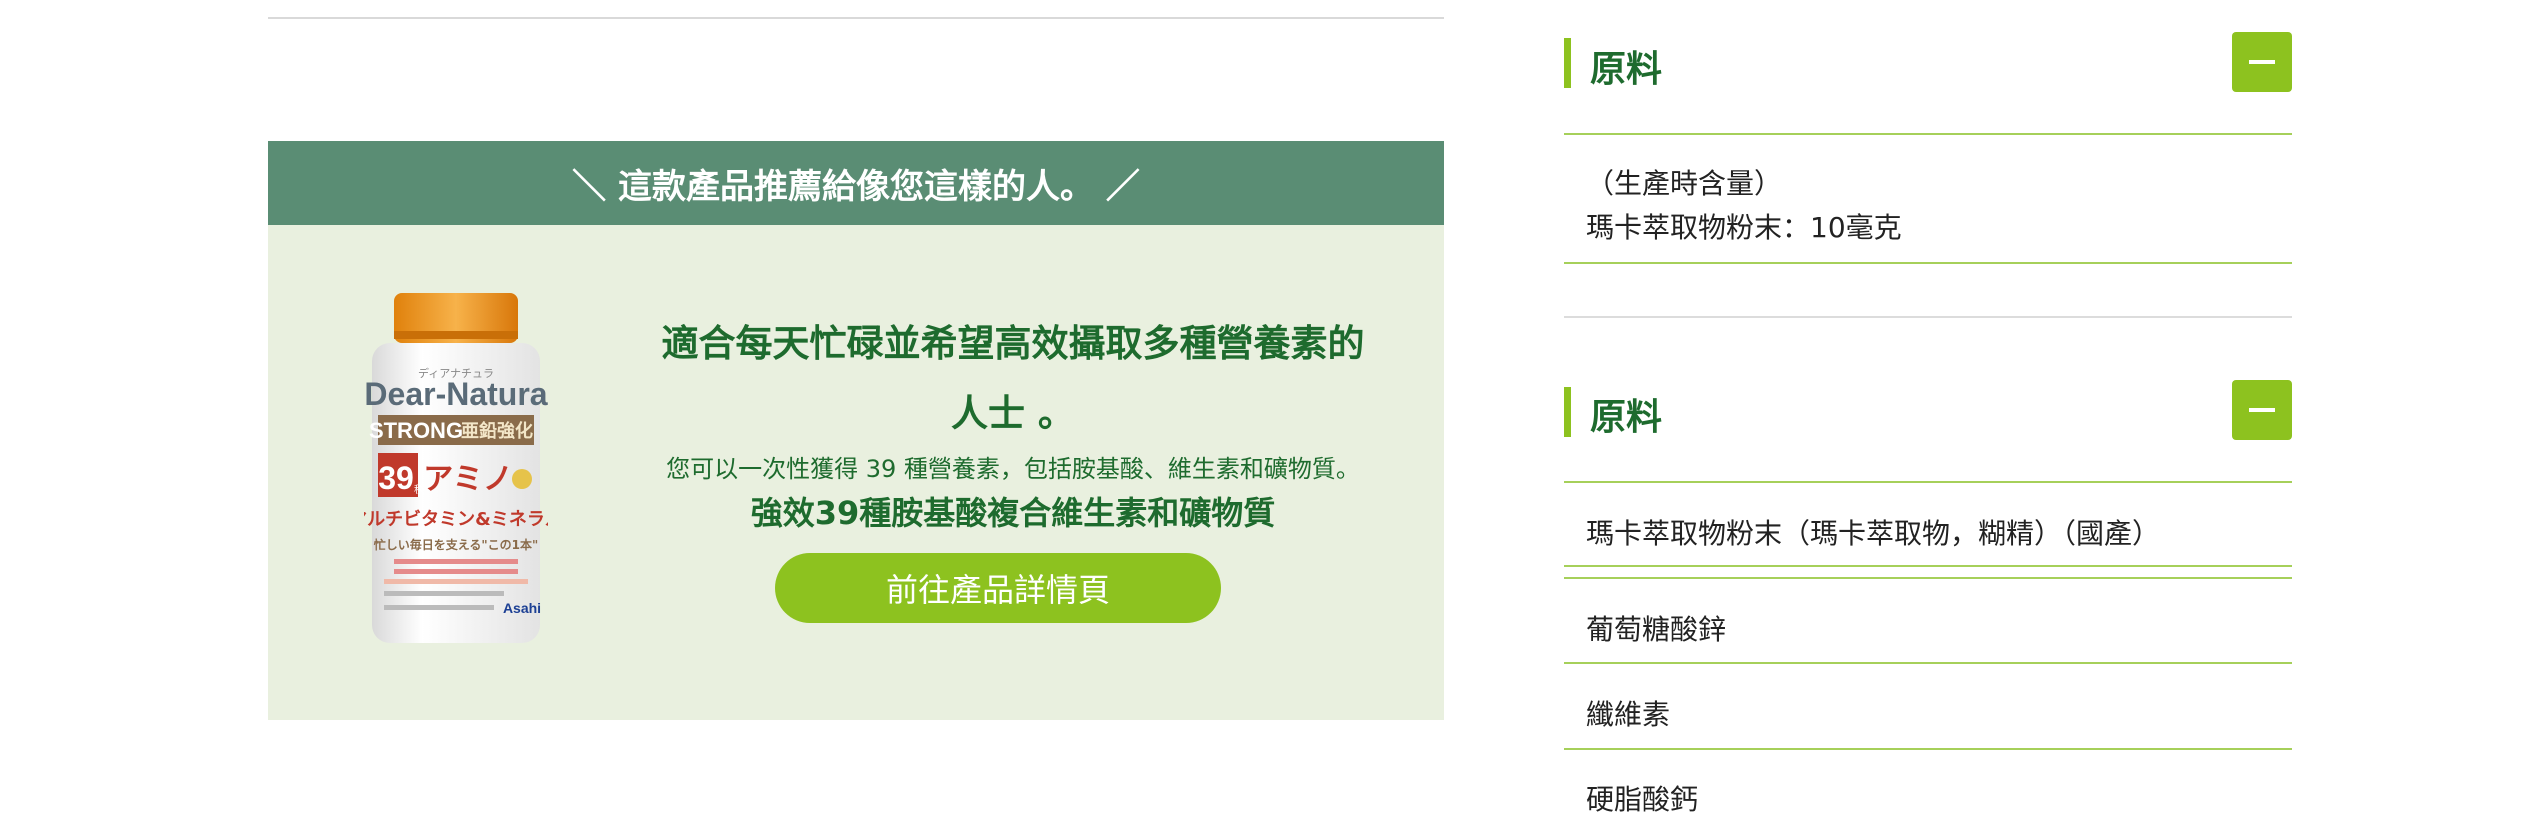 The width and height of the screenshot is (2530, 818). Describe the element at coordinates (1013, 343) in the screenshot. I see `headline-line-1: 適合每天忙碌並希望高效攝取多種營養素的` at that location.